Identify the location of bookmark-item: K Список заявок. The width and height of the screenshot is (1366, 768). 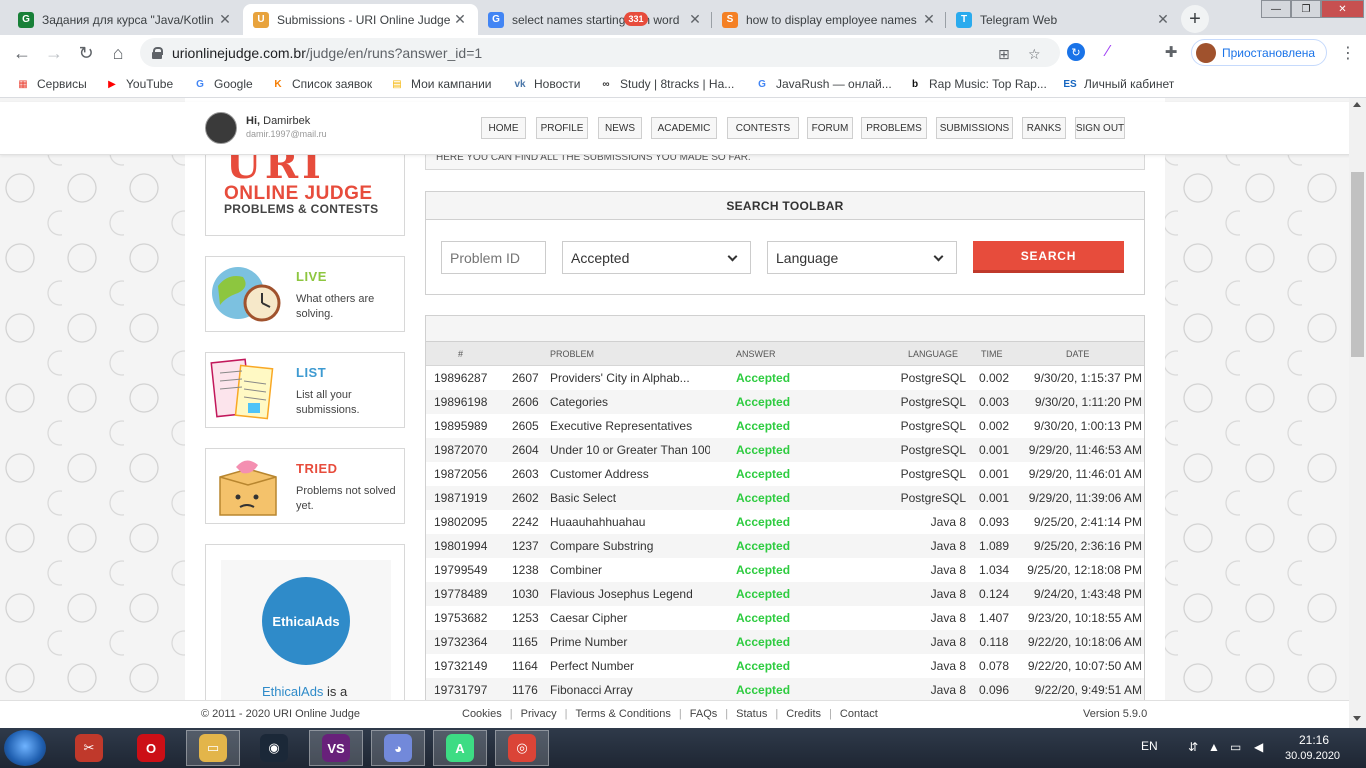
(321, 84).